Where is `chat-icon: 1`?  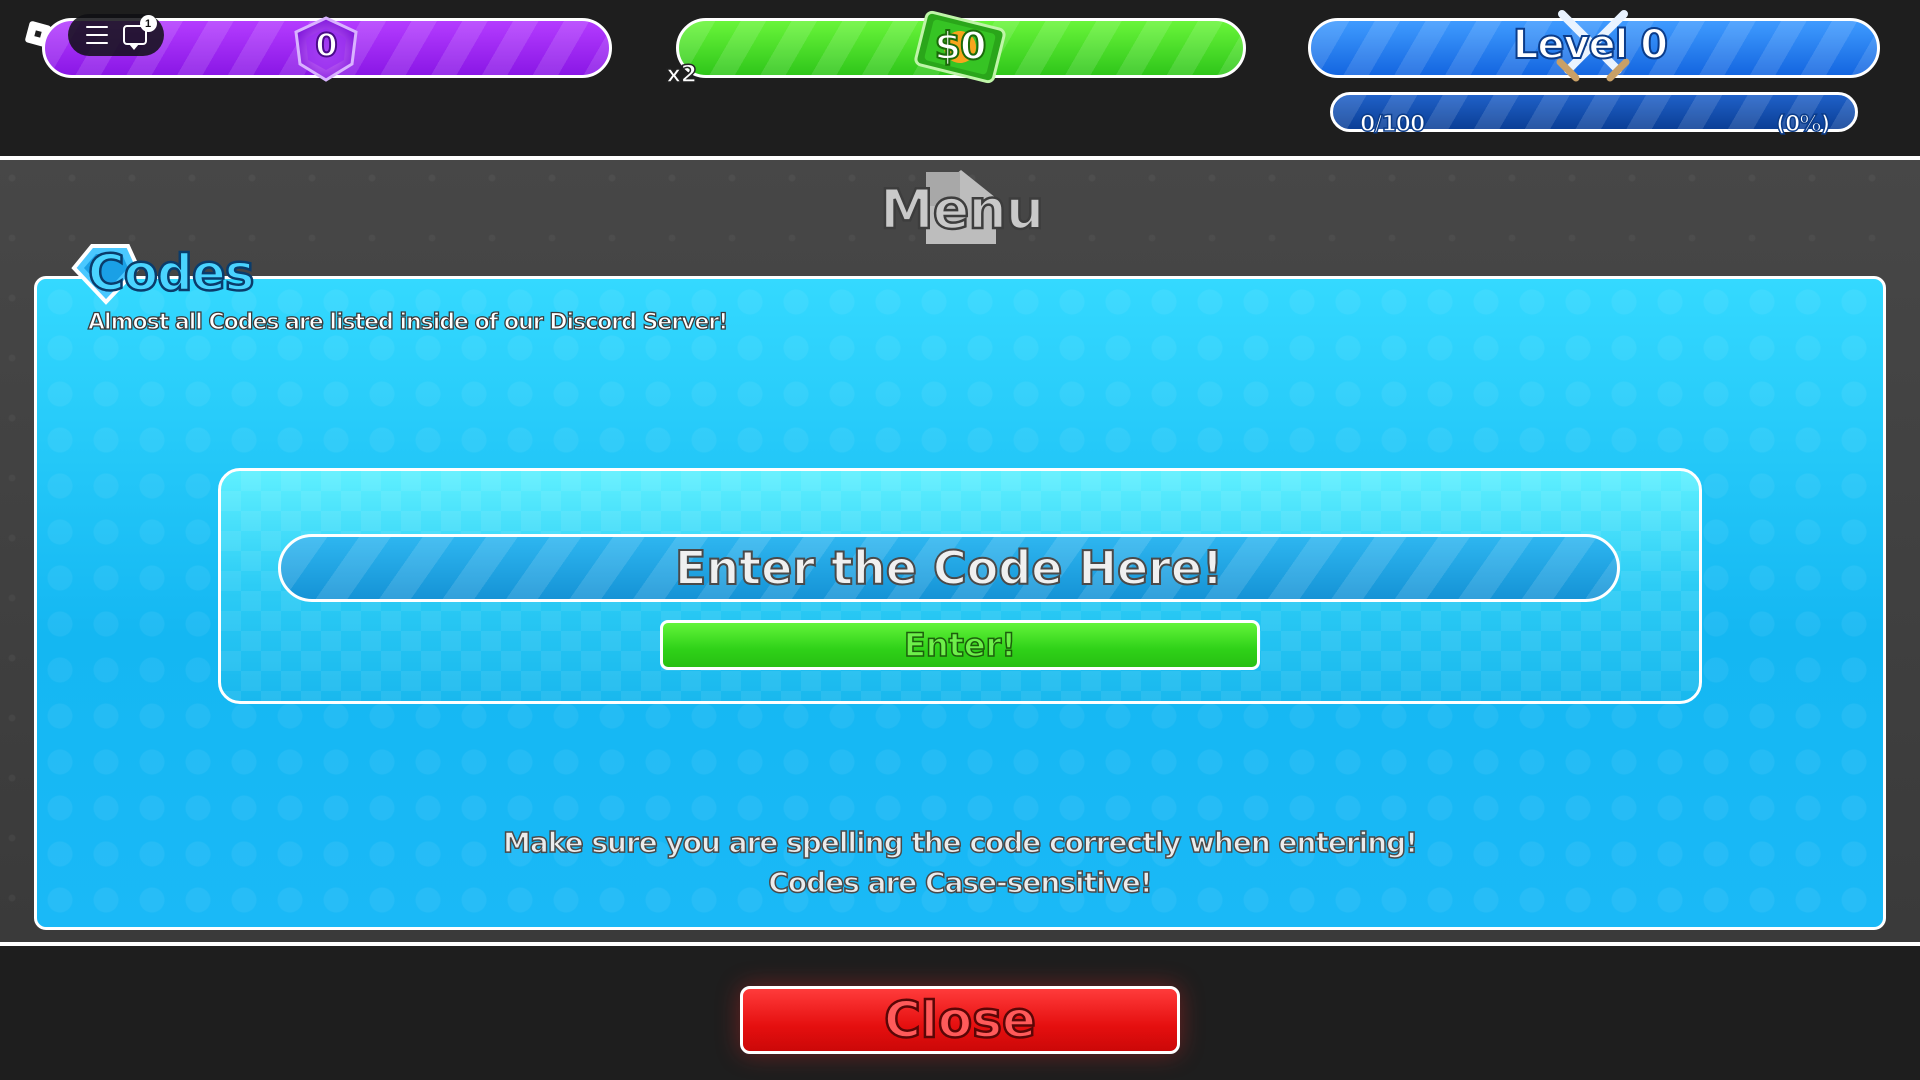
chat-icon: 1 is located at coordinates (139, 32).